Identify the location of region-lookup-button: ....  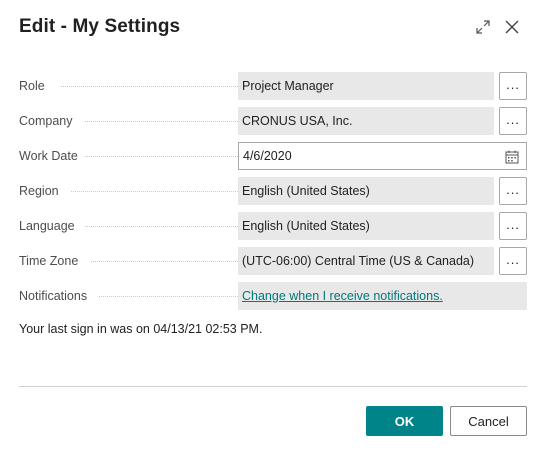
(513, 191).